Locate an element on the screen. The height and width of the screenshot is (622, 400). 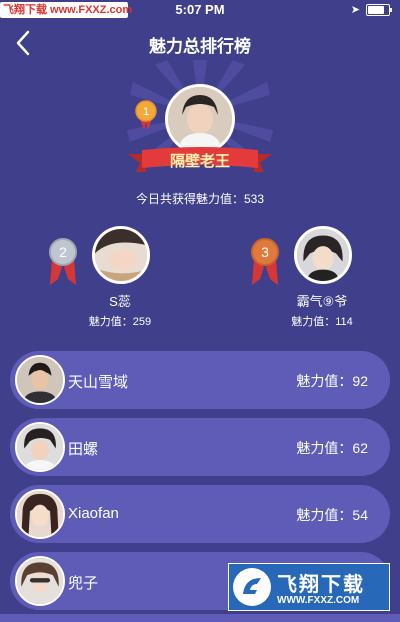
watermark-top: 飞翔下载 www.FXXZ.com is located at coordinates (66, 10).